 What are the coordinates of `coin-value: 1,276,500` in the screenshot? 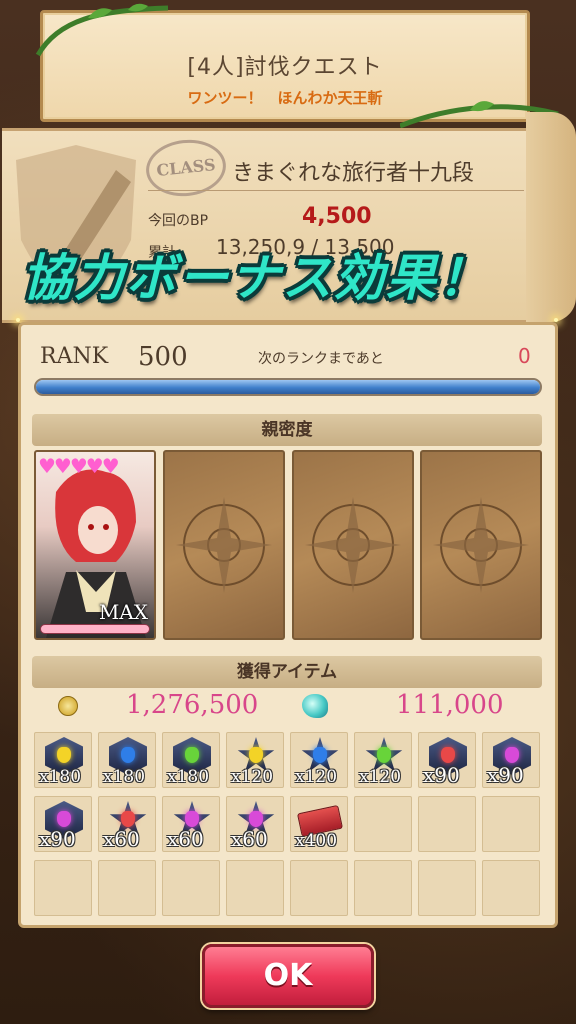 It's located at (192, 705).